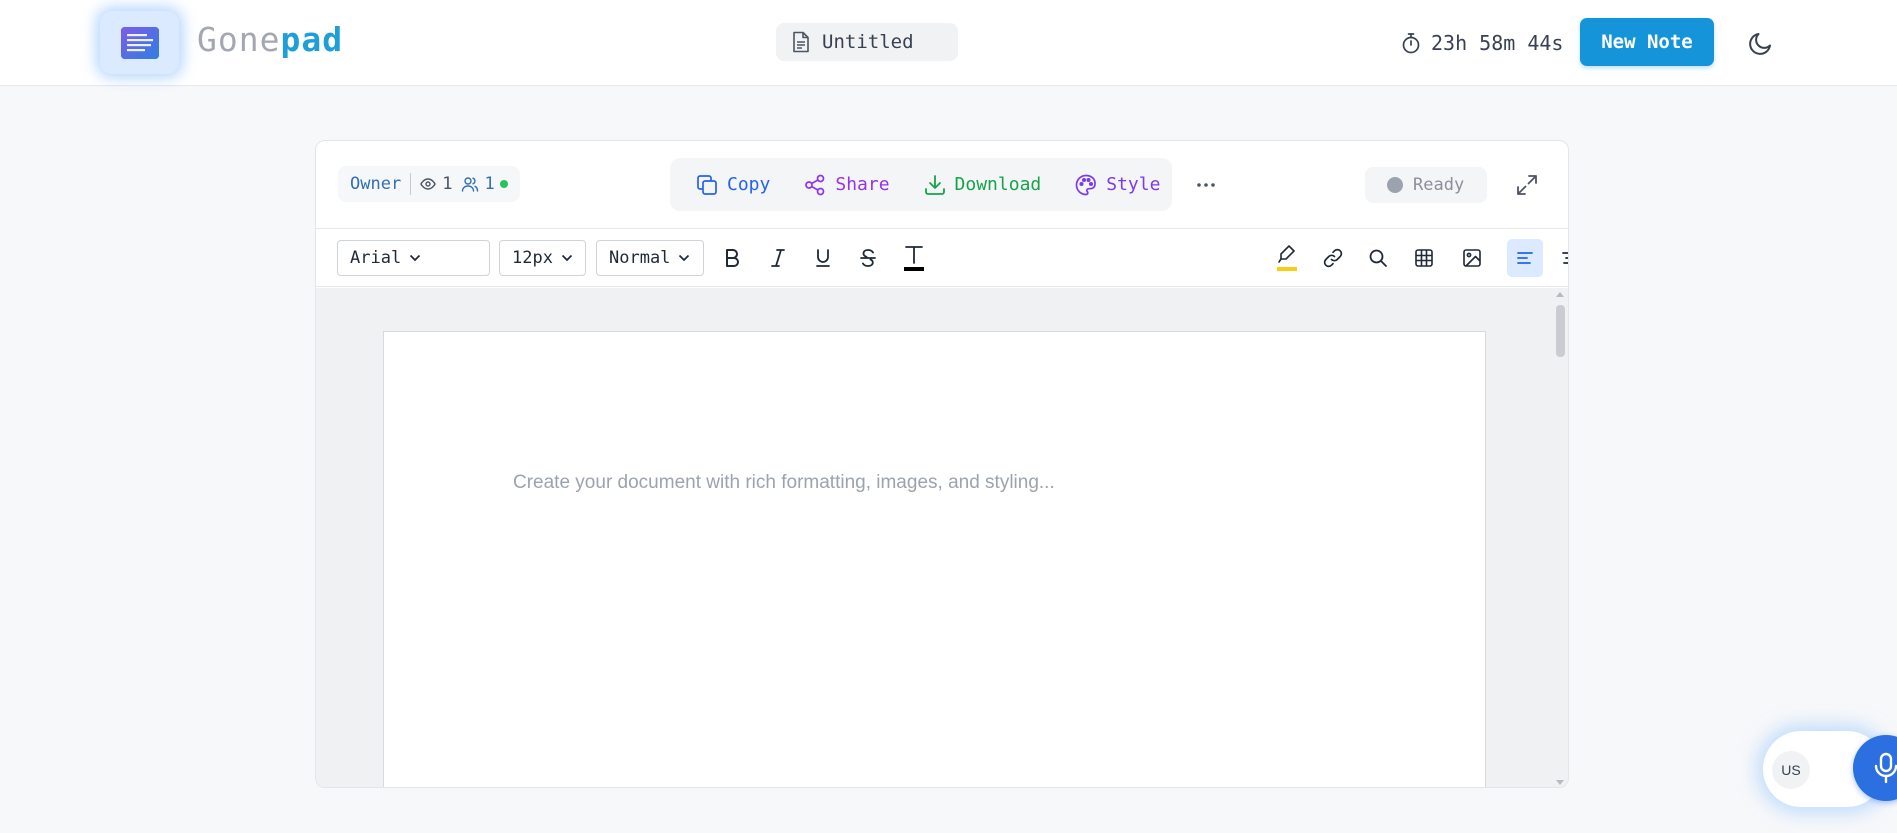 The width and height of the screenshot is (1897, 833). I want to click on presence-indicator: Owner 1 1, so click(429, 184).